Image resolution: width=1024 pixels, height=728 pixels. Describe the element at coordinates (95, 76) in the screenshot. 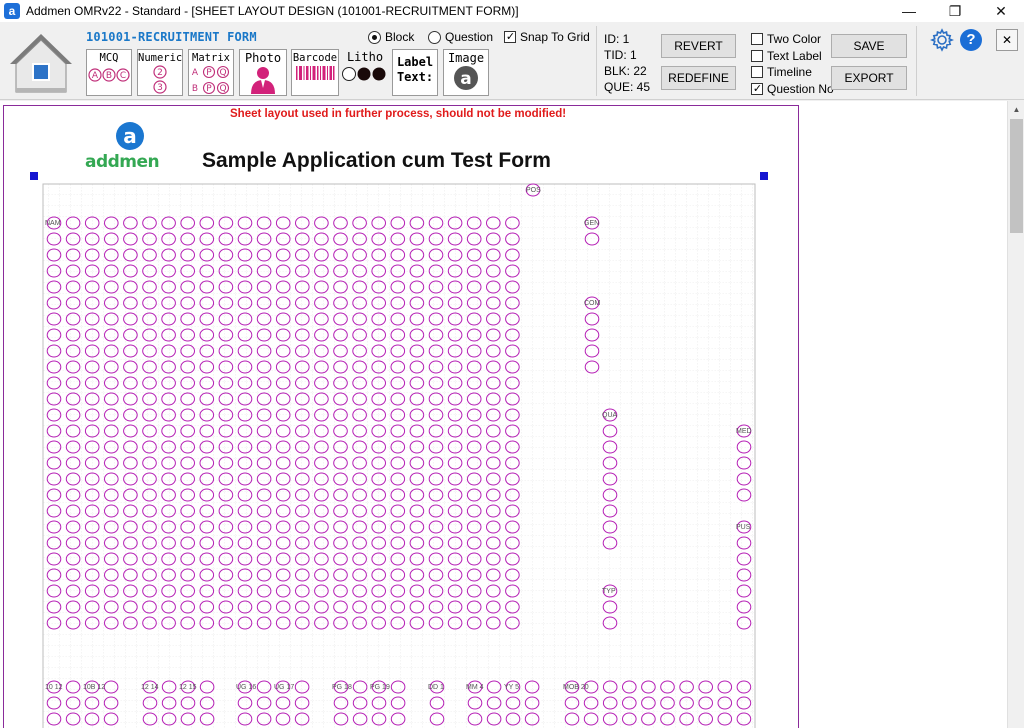

I see `mcq-letter-a: A` at that location.